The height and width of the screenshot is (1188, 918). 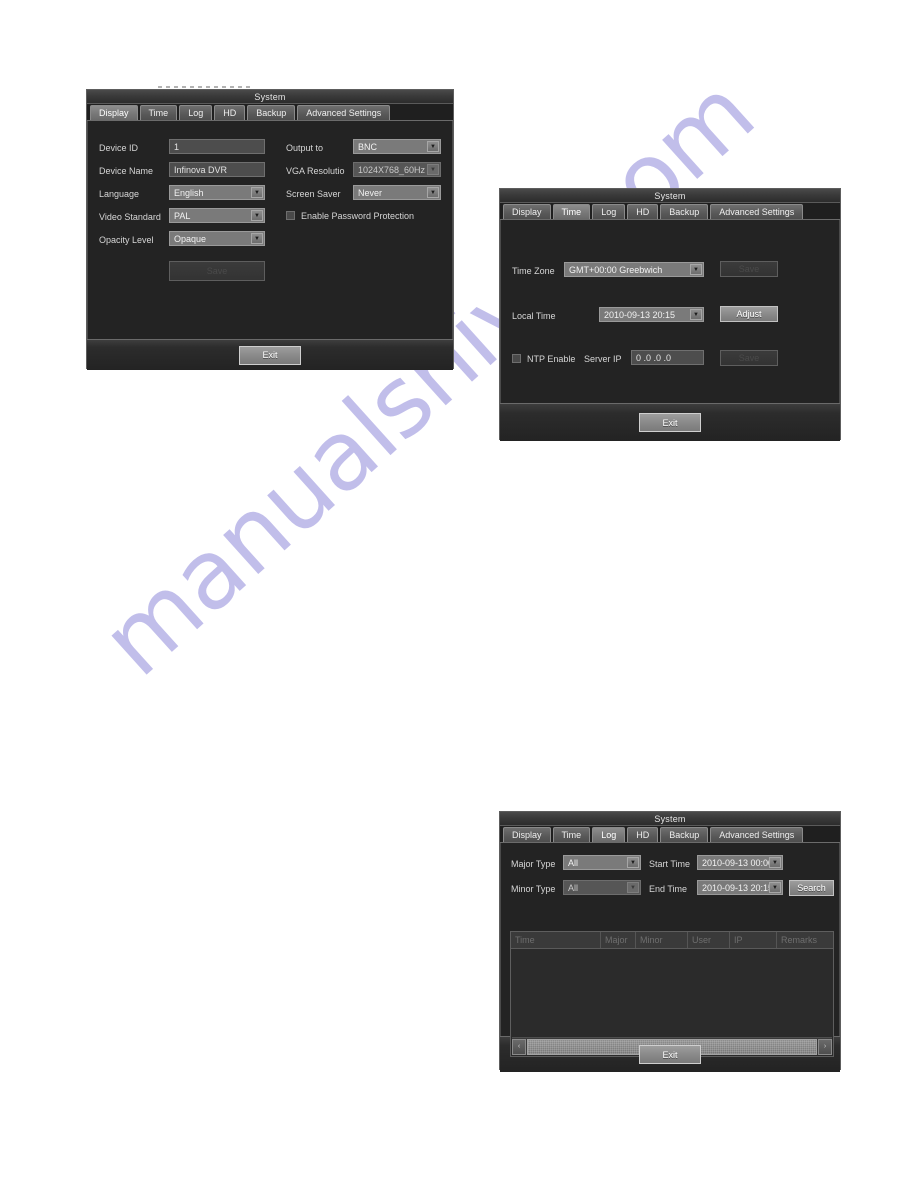 I want to click on end-time-label: End Time, so click(x=668, y=889).